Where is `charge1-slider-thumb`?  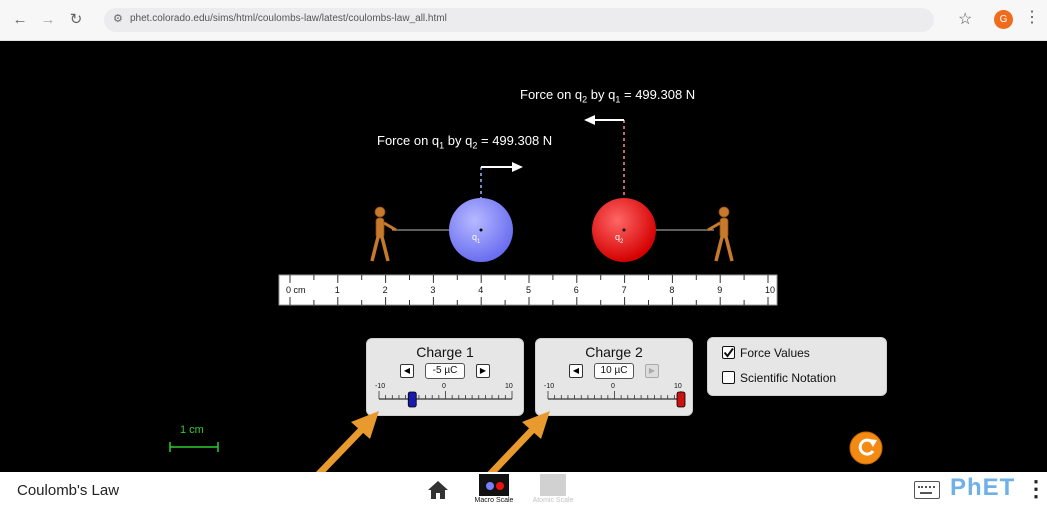 charge1-slider-thumb is located at coordinates (412, 399).